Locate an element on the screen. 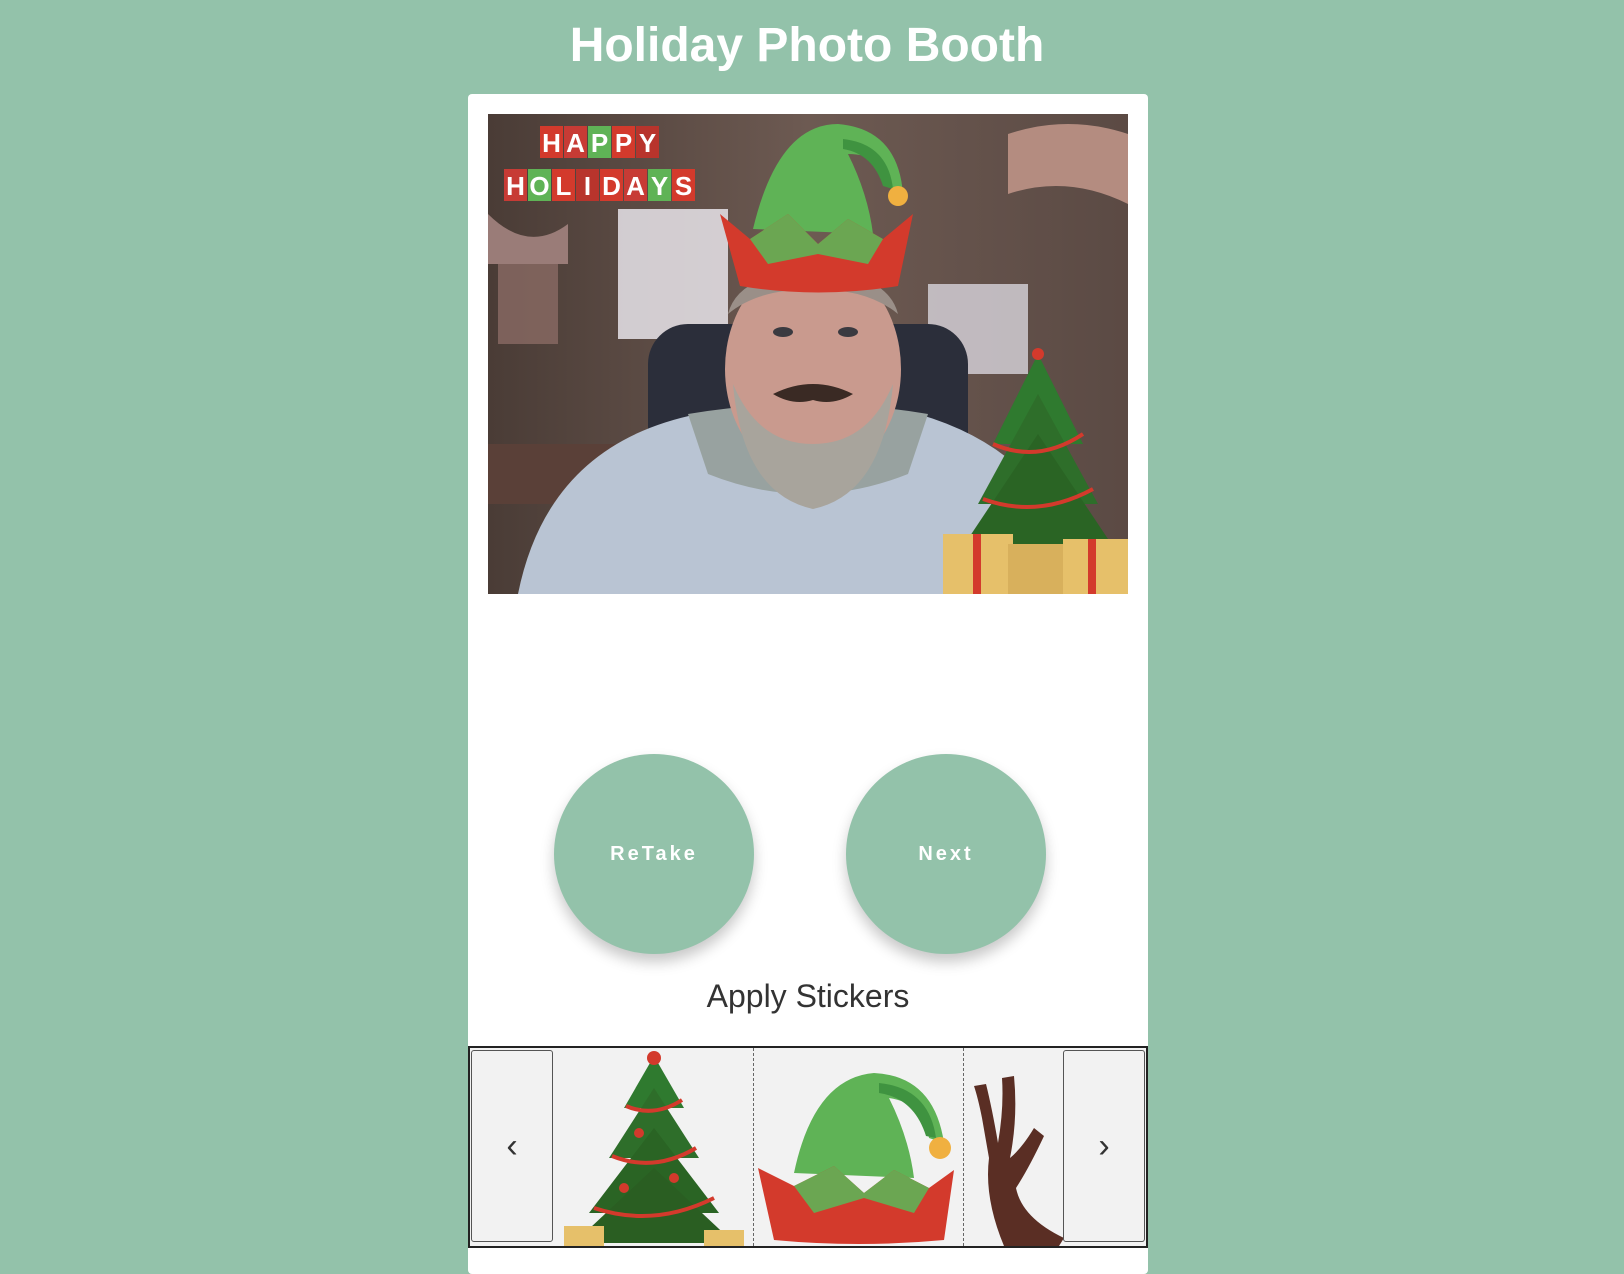  sticker-carousel: ‹ › is located at coordinates (808, 1147).